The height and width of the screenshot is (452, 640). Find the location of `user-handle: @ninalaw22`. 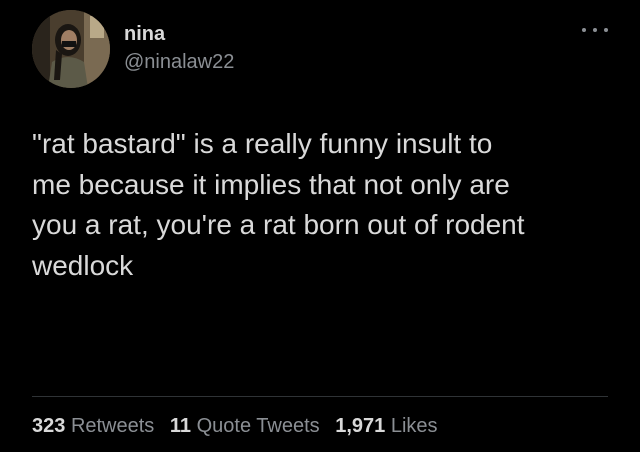

user-handle: @ninalaw22 is located at coordinates (179, 62).